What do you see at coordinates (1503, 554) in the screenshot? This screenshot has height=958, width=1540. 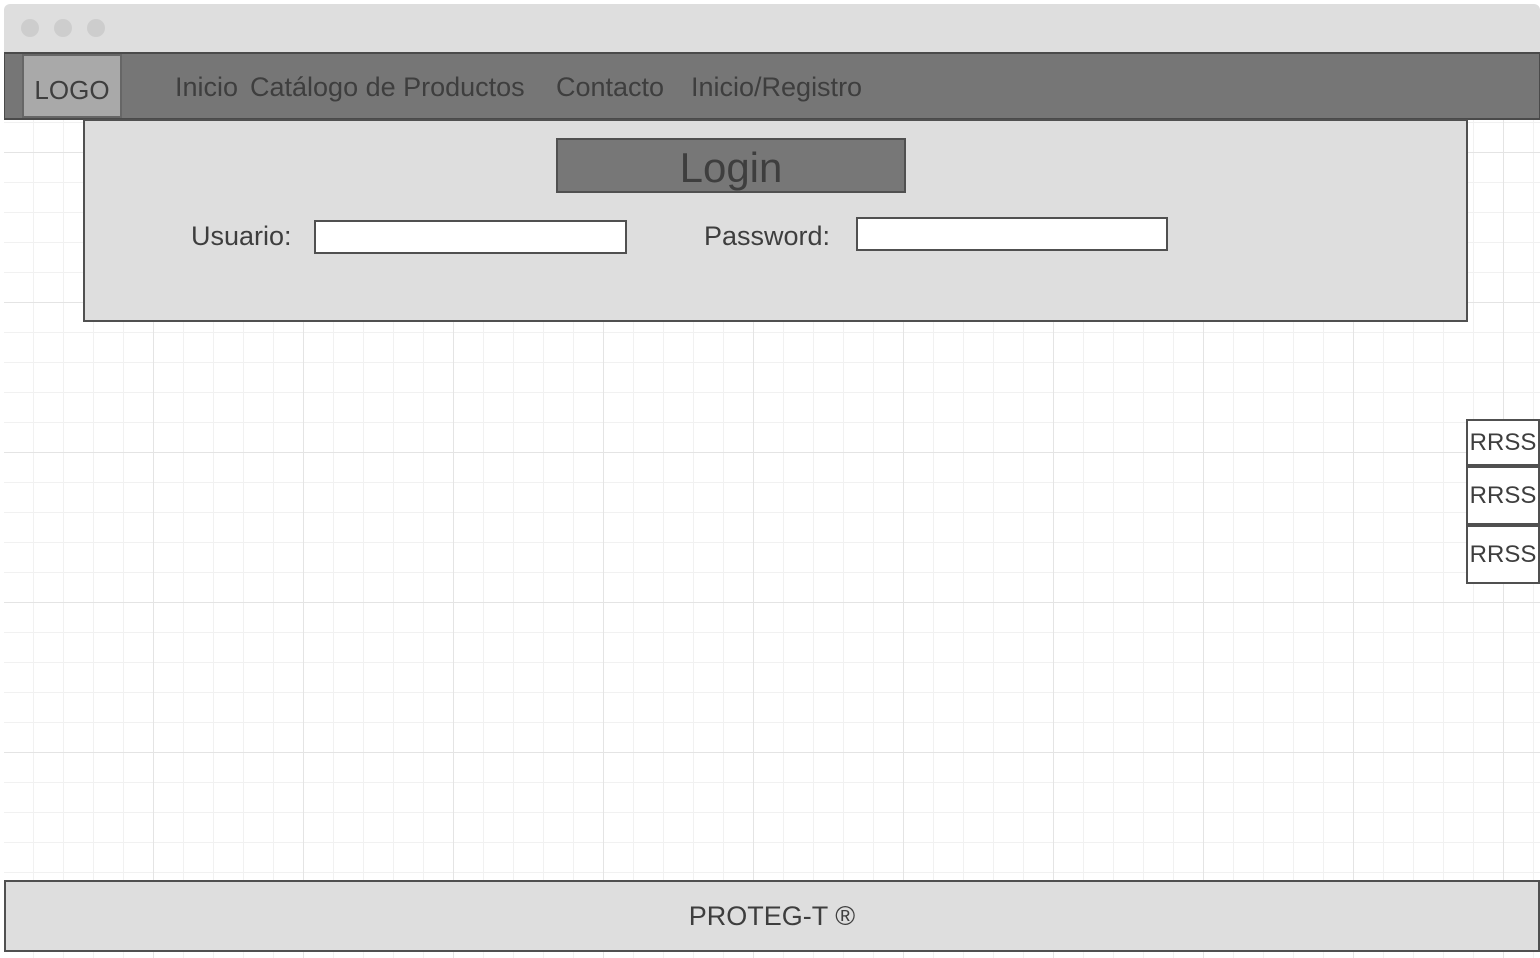 I see `rrss-link-3: RRSS` at bounding box center [1503, 554].